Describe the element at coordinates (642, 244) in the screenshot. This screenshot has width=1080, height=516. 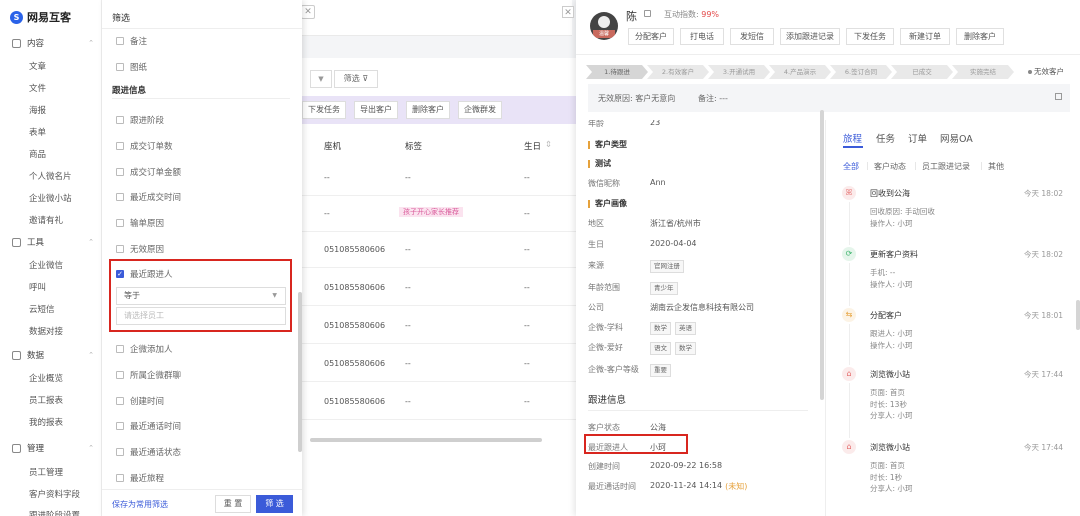
I see `info-row: 生日 2020-04-04` at that location.